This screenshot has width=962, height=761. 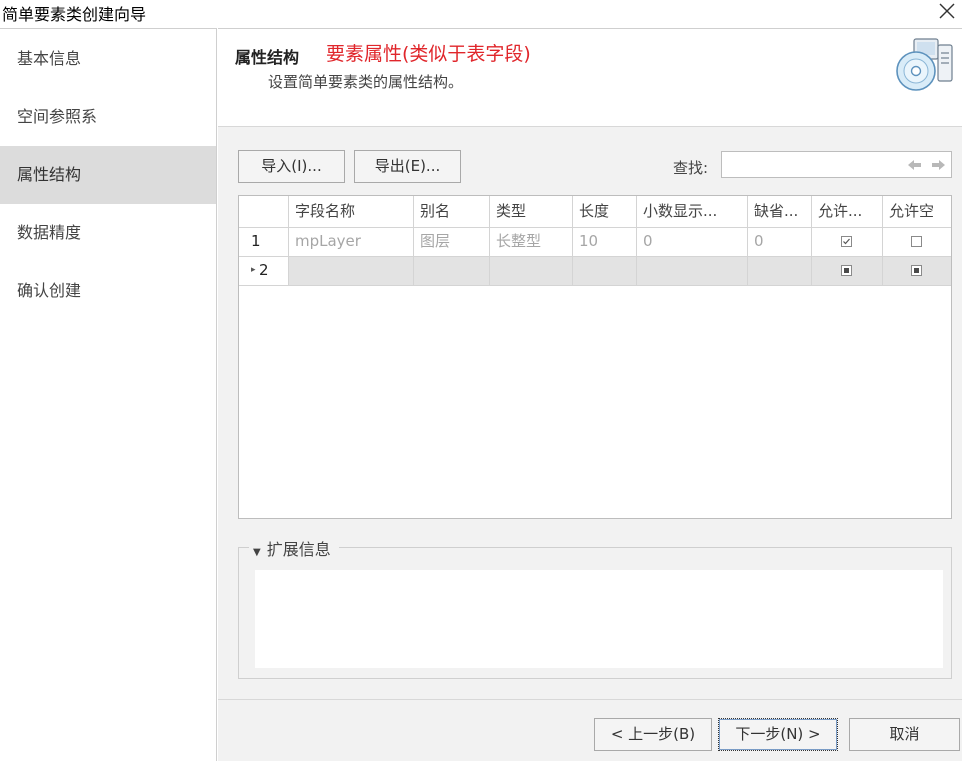 I want to click on cell-length: 10, so click(x=605, y=242).